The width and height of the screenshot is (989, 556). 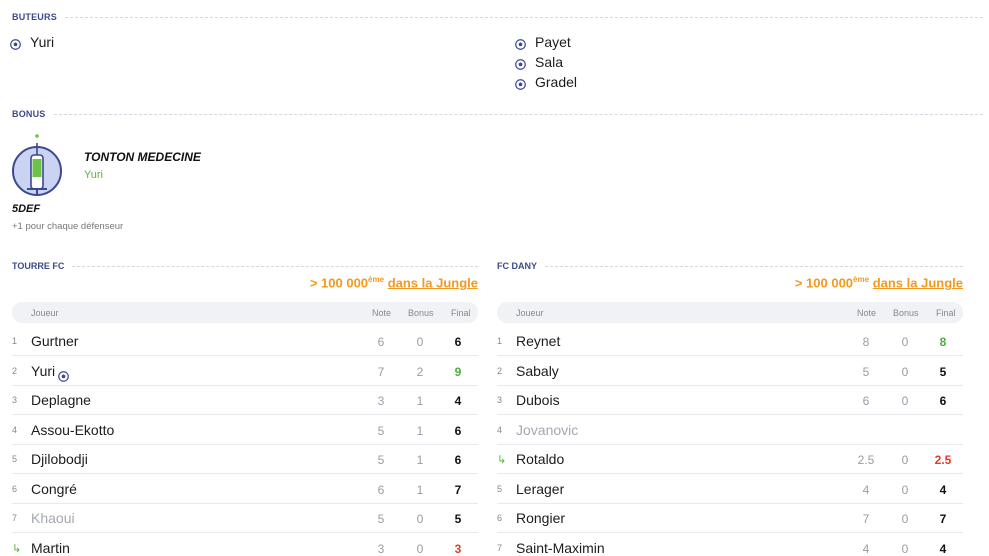 What do you see at coordinates (547, 430) in the screenshot?
I see `player-name: Jovanovic` at bounding box center [547, 430].